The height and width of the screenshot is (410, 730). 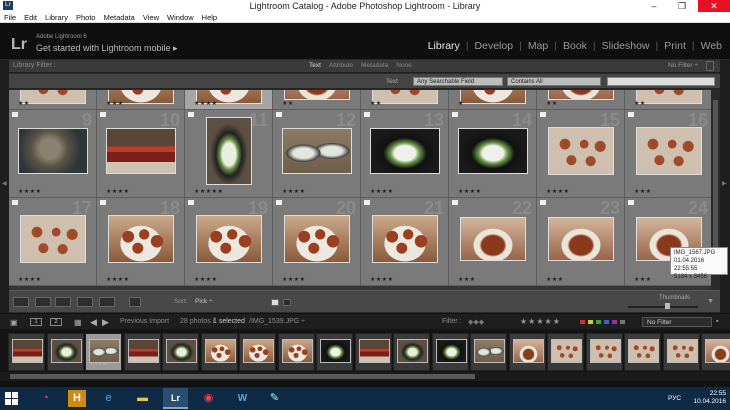 I want to click on search-input, so click(x=661, y=81).